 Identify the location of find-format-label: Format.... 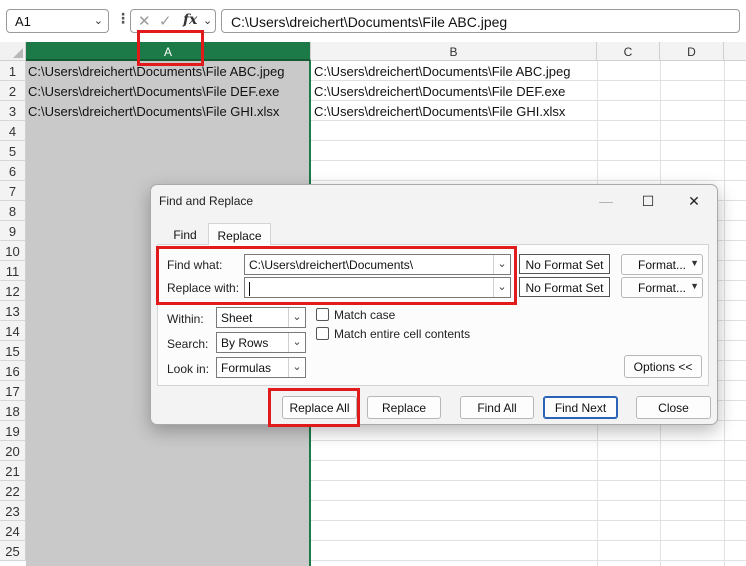
(662, 265).